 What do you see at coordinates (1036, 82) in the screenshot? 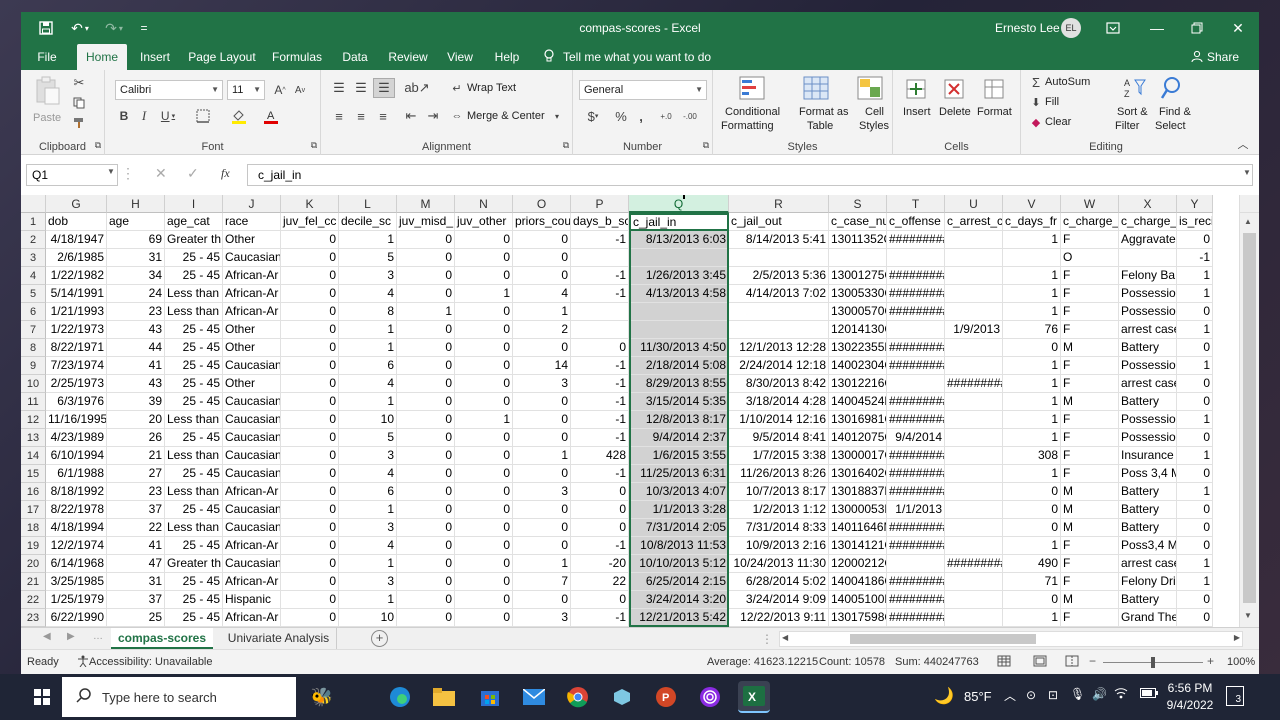
I see `autosum-icon: Σ` at bounding box center [1036, 82].